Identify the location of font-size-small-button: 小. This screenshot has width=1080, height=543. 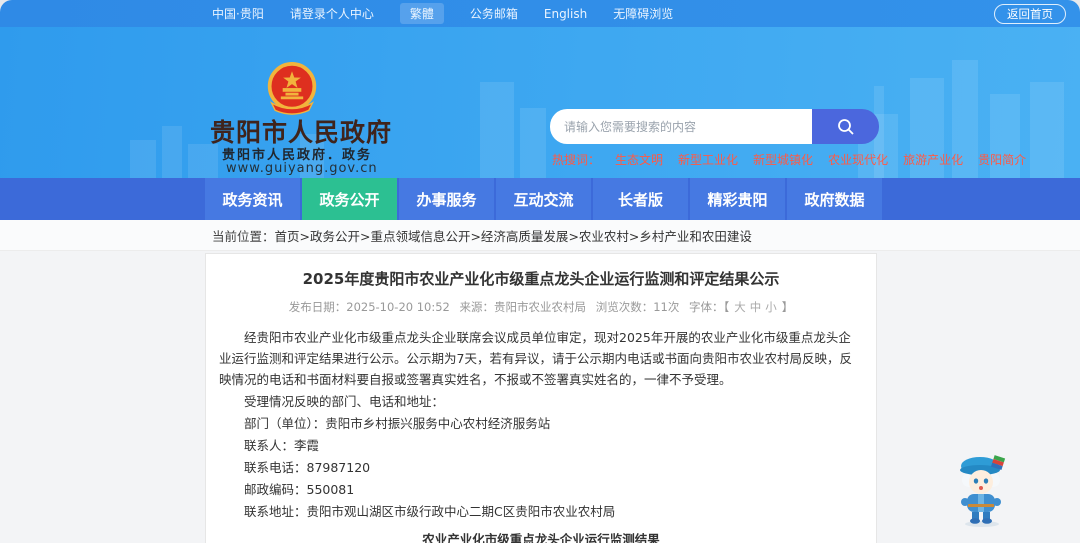
(771, 307).